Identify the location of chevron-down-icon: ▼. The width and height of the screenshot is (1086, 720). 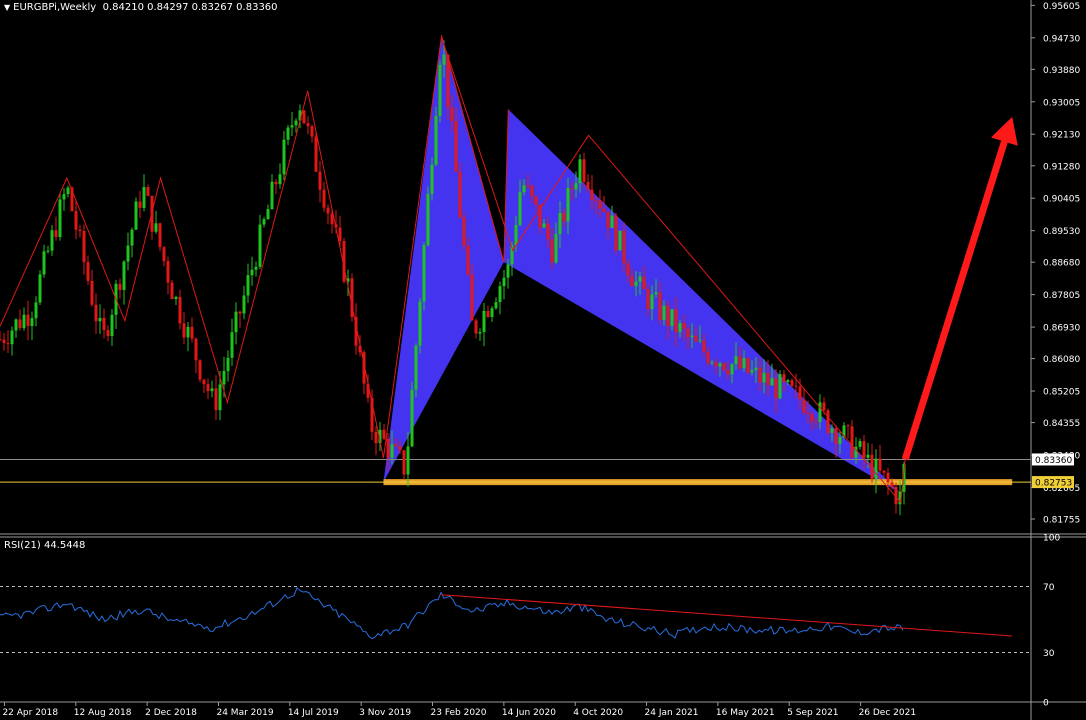
(7, 7).